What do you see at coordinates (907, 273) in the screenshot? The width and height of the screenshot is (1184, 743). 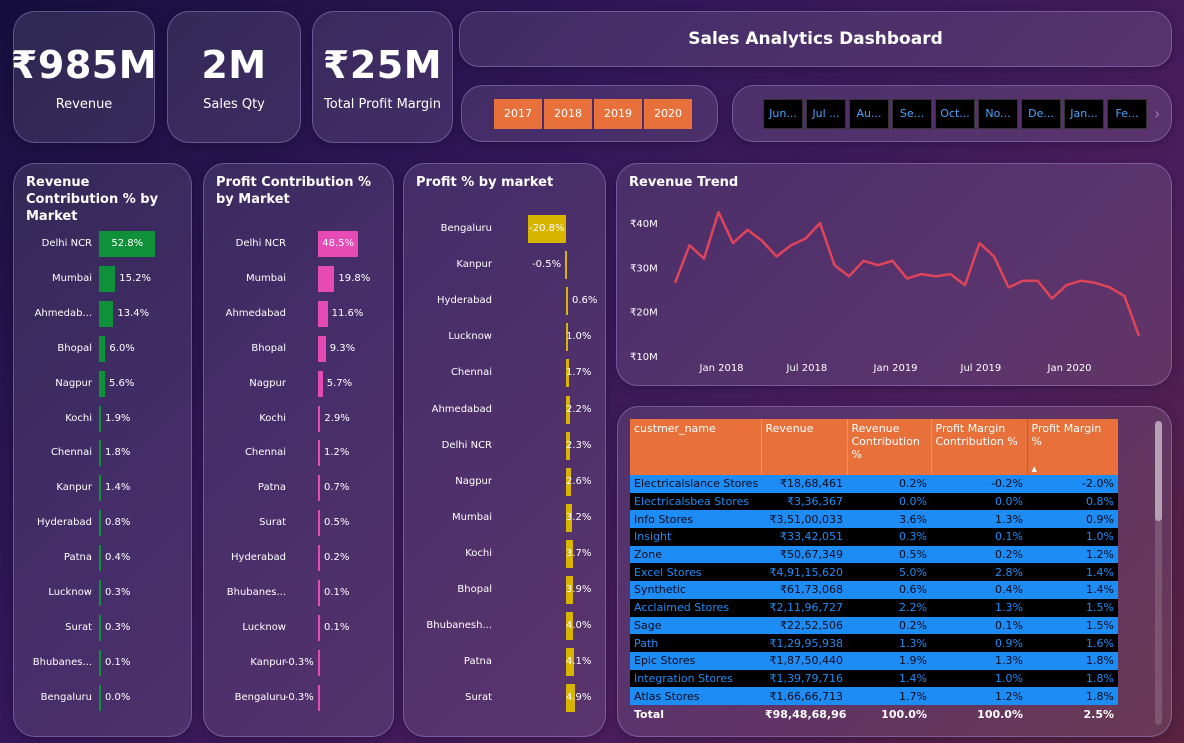 I see `revenue-line` at bounding box center [907, 273].